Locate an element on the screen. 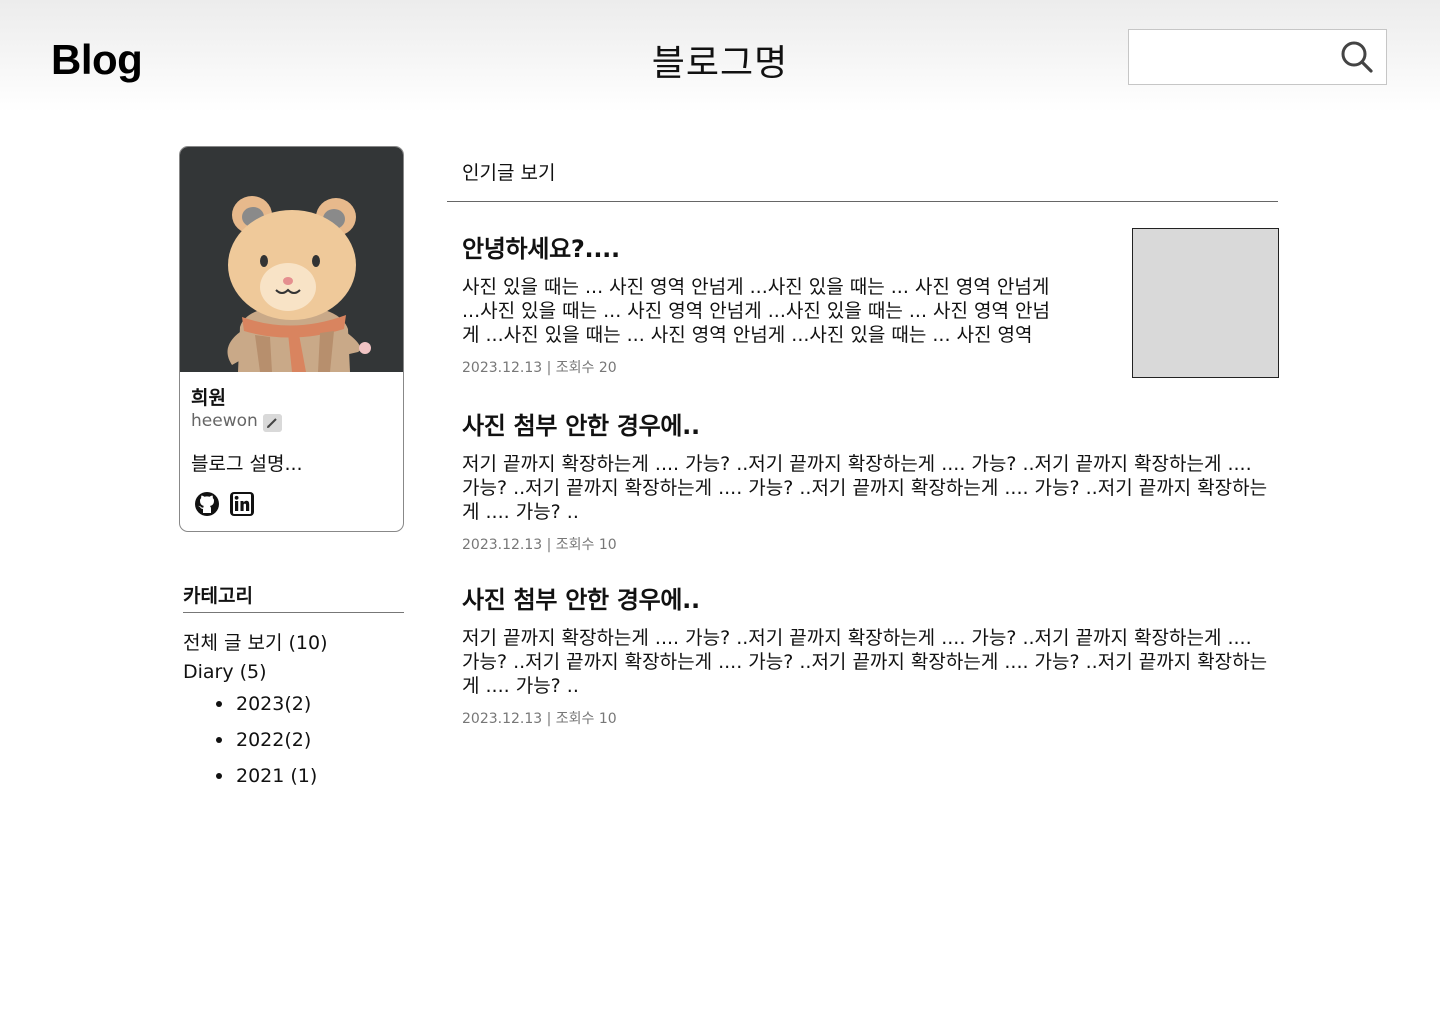 The image size is (1440, 1024). post-thumbnail is located at coordinates (1205, 303).